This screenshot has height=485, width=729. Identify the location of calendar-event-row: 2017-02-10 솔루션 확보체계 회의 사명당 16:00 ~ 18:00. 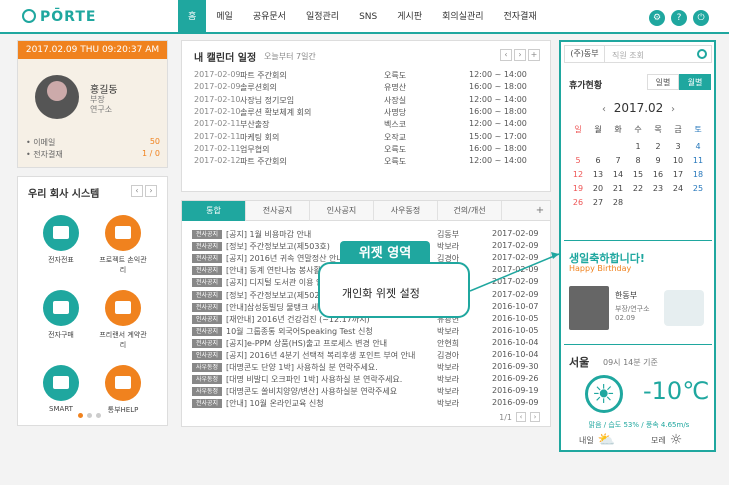
(369, 113).